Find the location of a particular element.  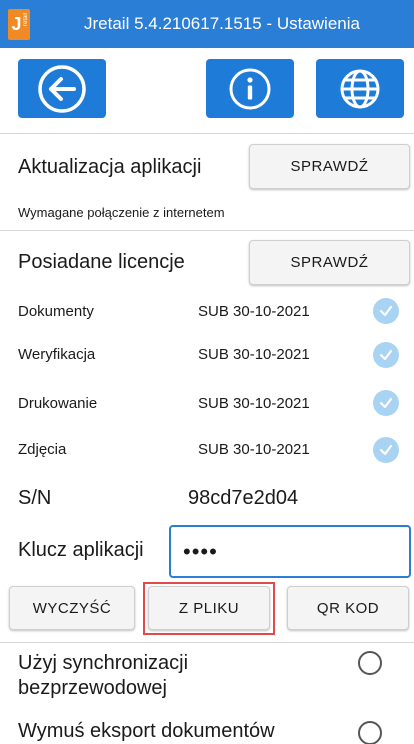

license-name: Drukowanie is located at coordinates (58, 403).